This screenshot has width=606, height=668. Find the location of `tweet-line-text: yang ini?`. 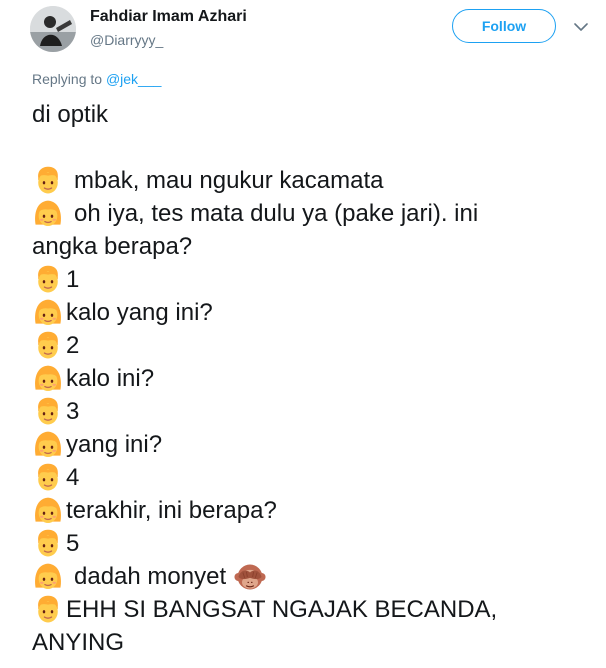

tweet-line-text: yang ini? is located at coordinates (114, 444).